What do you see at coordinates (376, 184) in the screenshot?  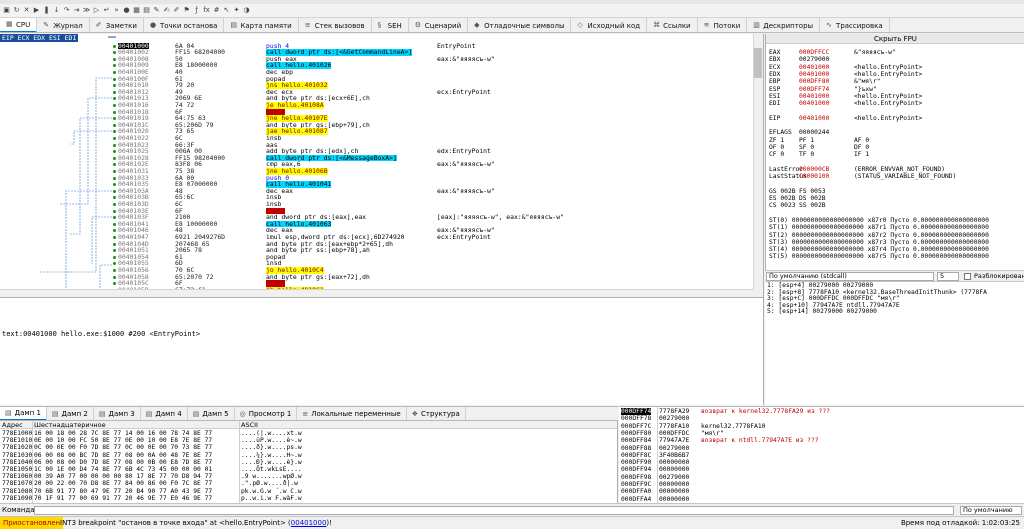 I see `disasm-row: 00401035 E8 07000000 call hello.401041` at bounding box center [376, 184].